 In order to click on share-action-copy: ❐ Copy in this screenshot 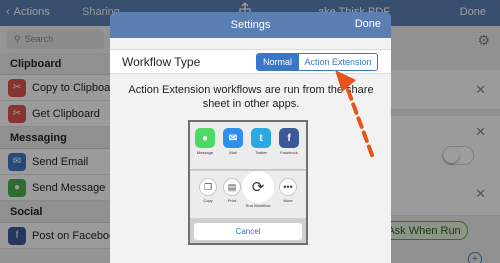, I will do `click(208, 190)`.